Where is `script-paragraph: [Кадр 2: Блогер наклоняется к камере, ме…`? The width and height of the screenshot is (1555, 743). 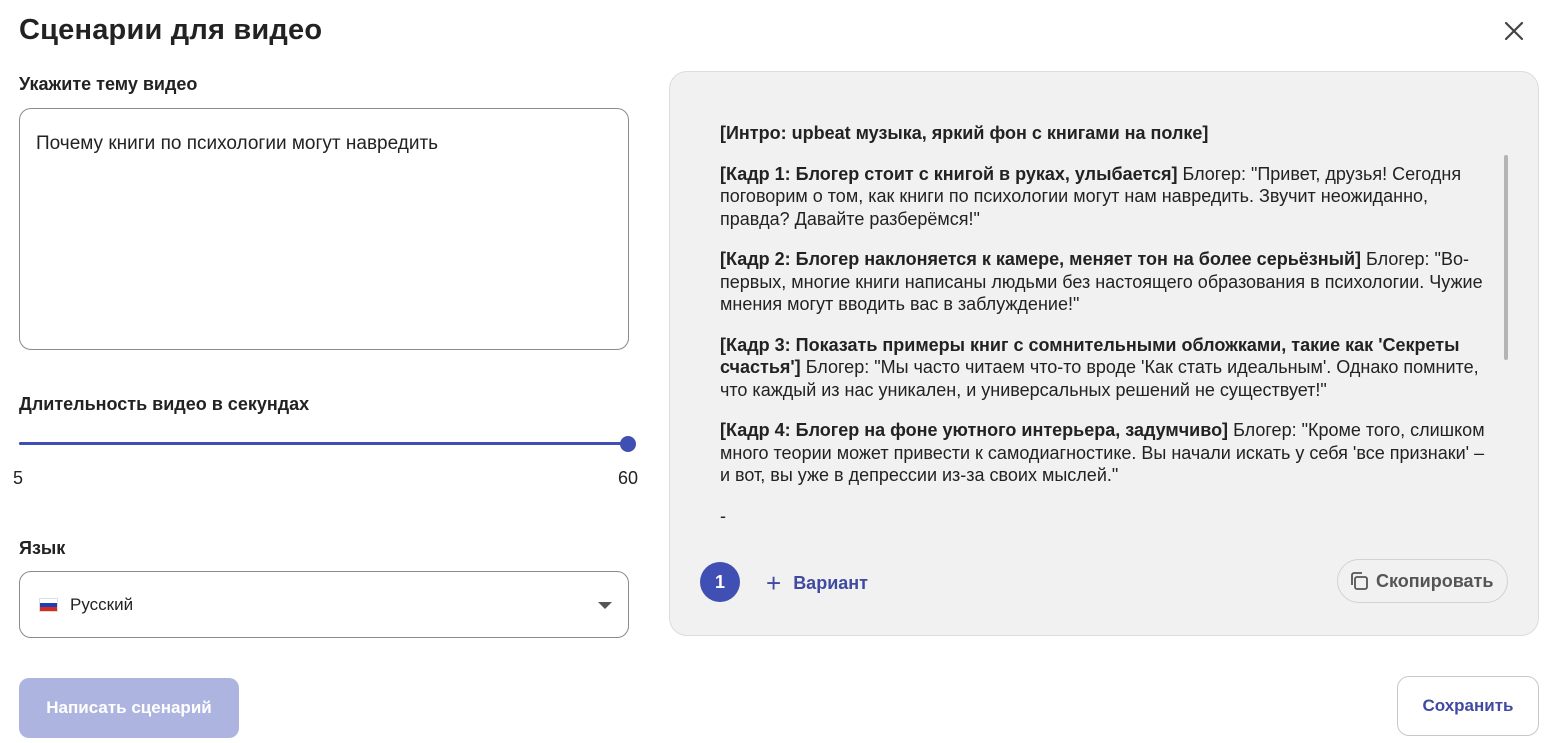 script-paragraph: [Кадр 2: Блогер наклоняется к камере, ме… is located at coordinates (1105, 282).